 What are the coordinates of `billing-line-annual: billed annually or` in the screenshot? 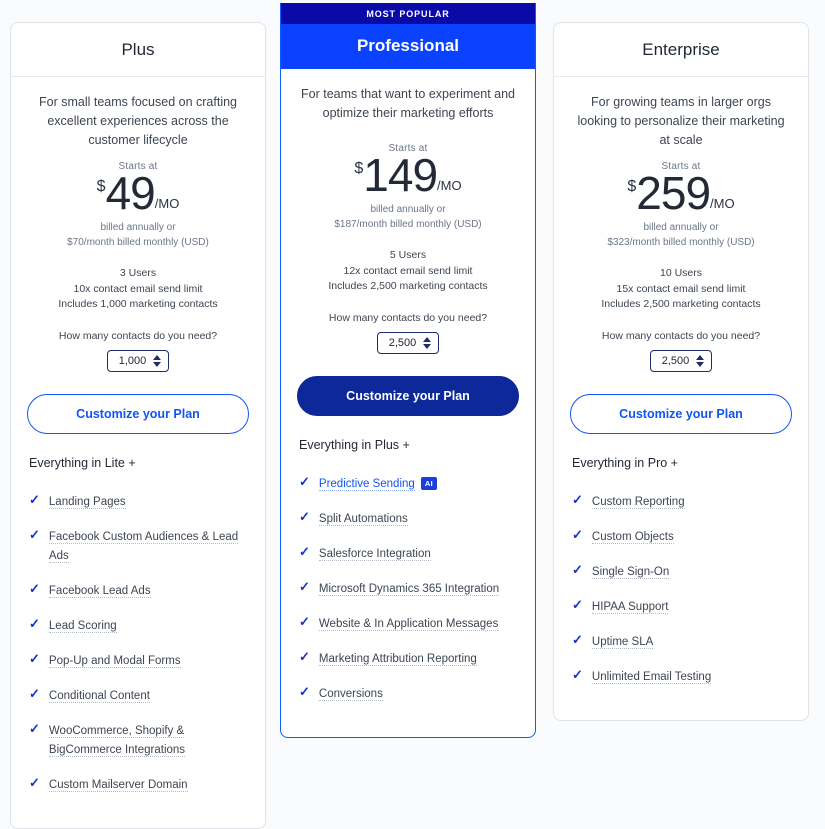 It's located at (408, 209).